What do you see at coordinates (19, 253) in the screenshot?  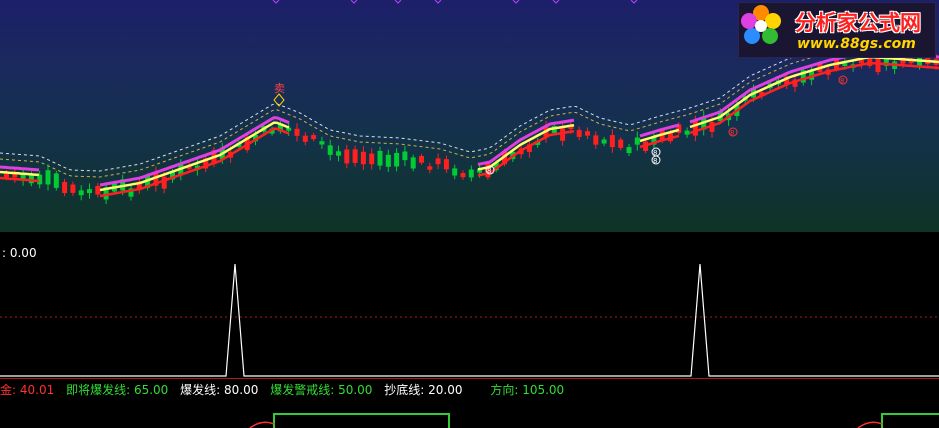 I see `indicator-value-readout: : 0.00` at bounding box center [19, 253].